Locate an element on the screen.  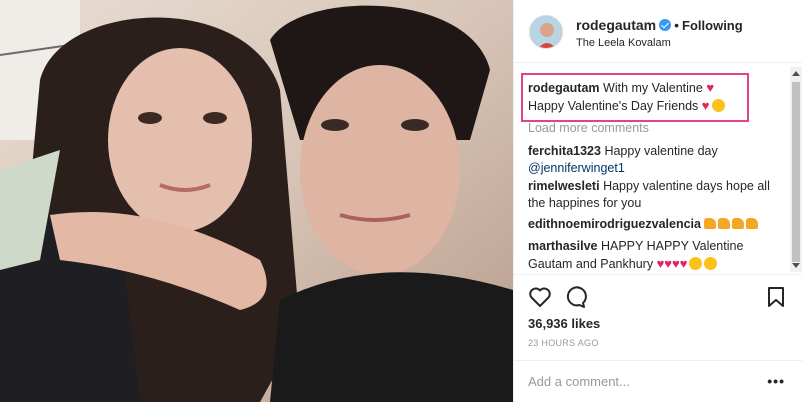
header-user-row: rodegautam • Following is located at coordinates (659, 25).